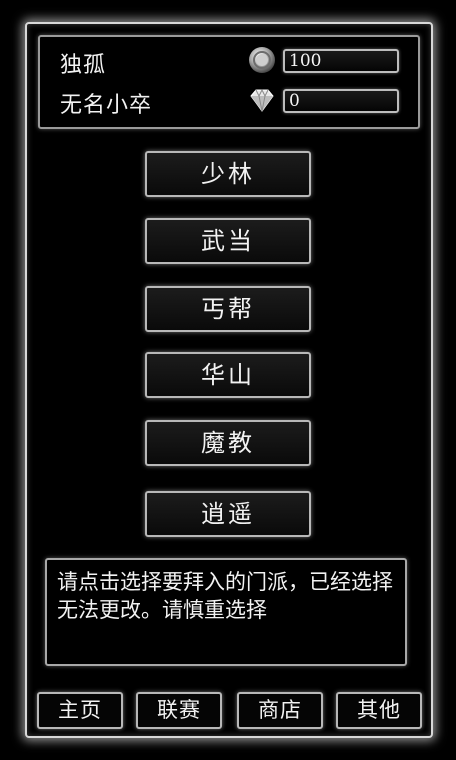  What do you see at coordinates (262, 60) in the screenshot?
I see `silver-coin-icon` at bounding box center [262, 60].